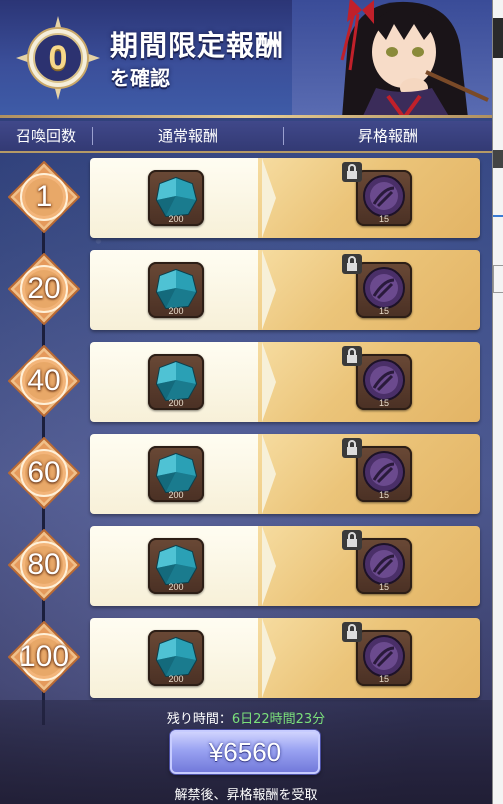 The width and height of the screenshot is (503, 804). What do you see at coordinates (199, 719) in the screenshot?
I see `remaining-time-label: 残り時間：` at bounding box center [199, 719].